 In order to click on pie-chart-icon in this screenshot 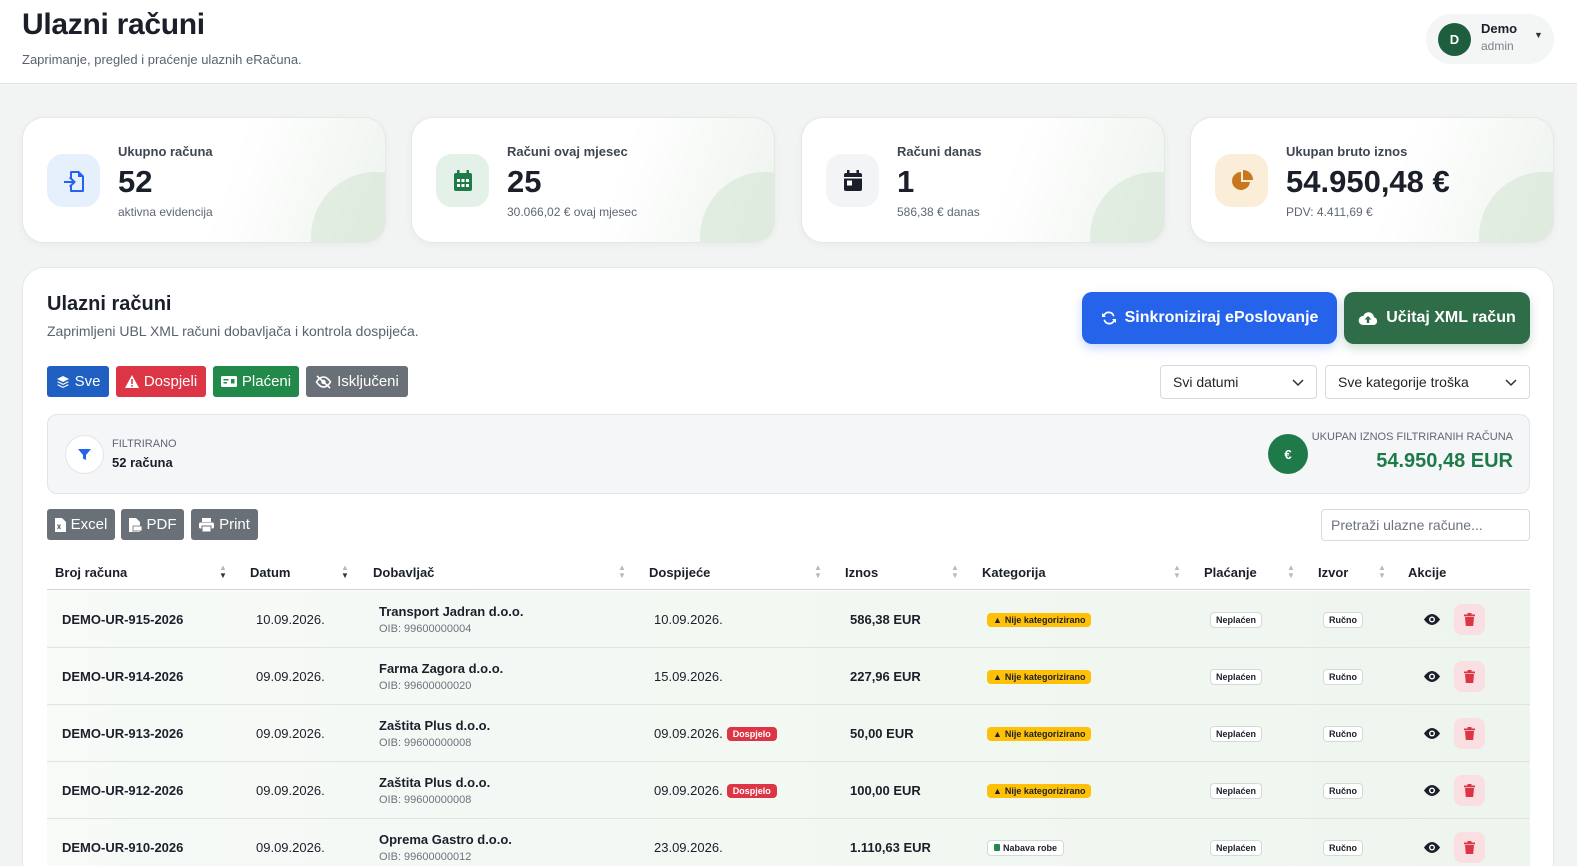, I will do `click(1241, 180)`.